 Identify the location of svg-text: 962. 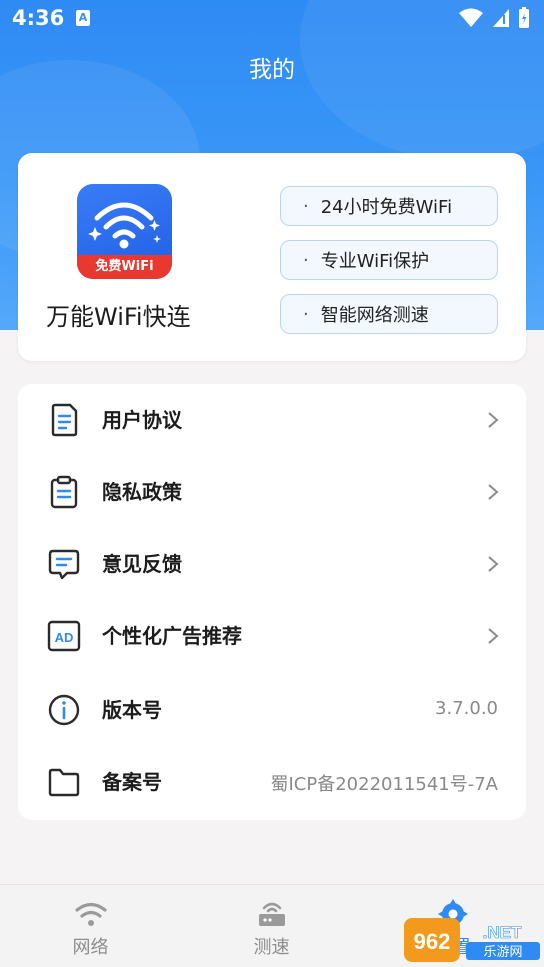
(432, 941).